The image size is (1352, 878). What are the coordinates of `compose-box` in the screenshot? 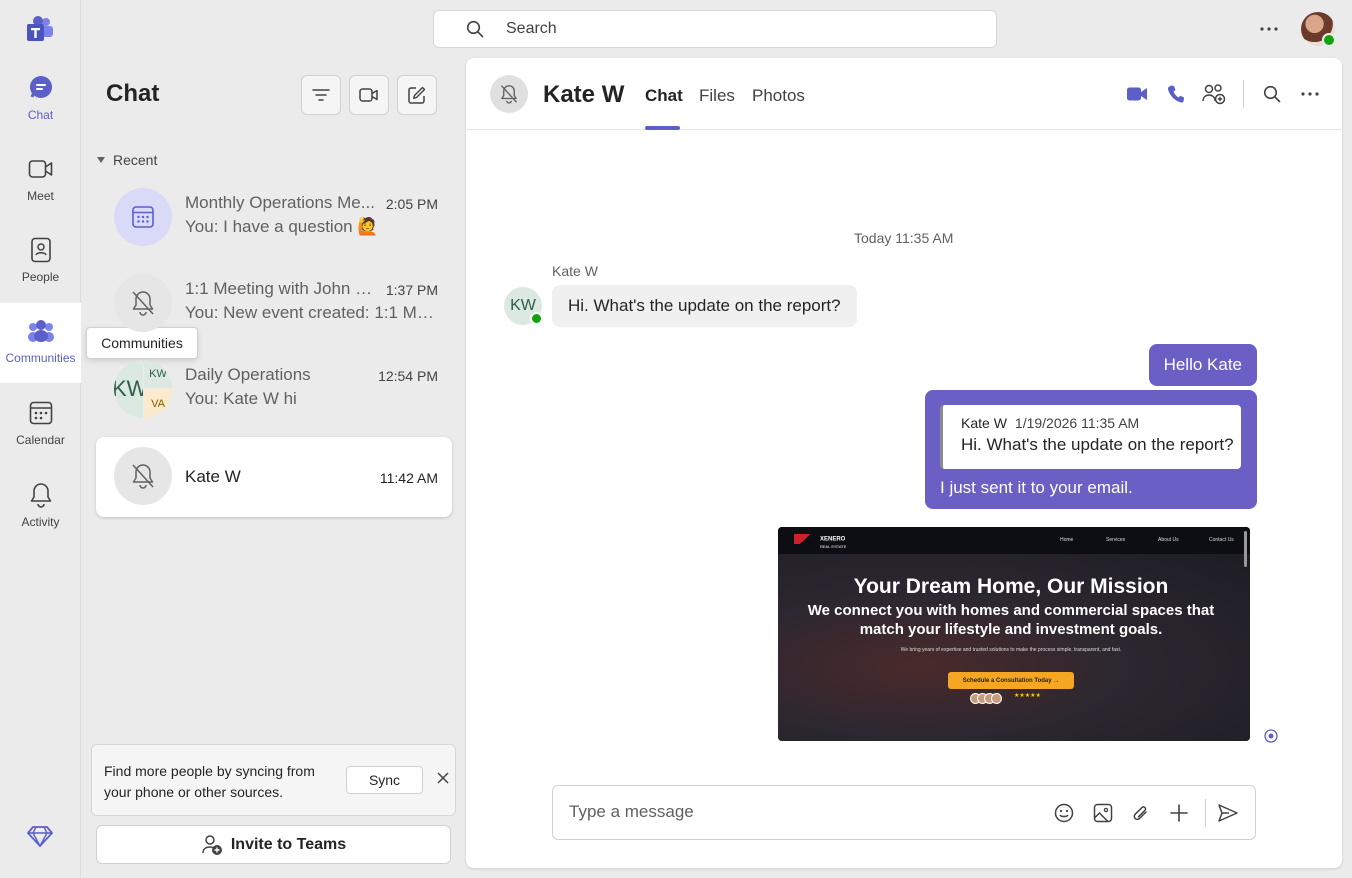 It's located at (904, 812).